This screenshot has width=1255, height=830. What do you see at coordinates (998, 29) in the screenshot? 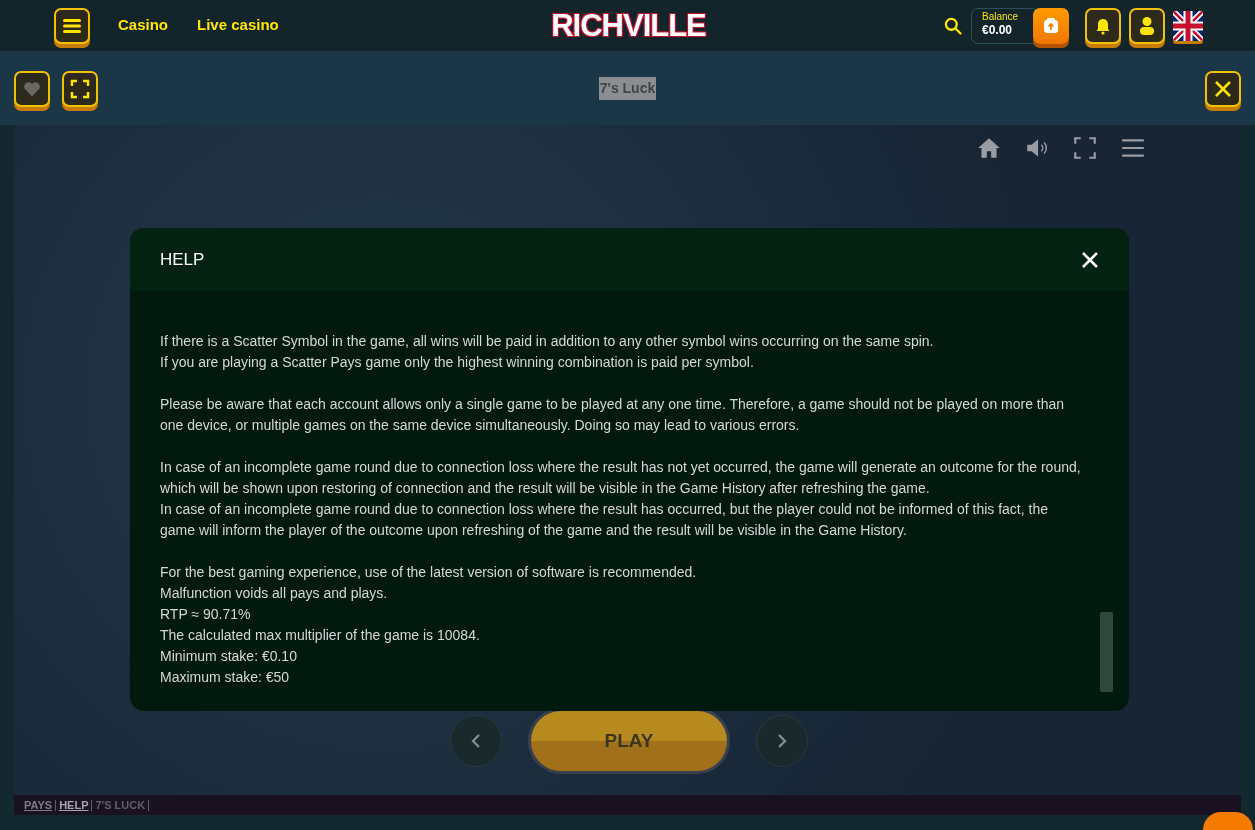
I see `balance-value: €0.00` at bounding box center [998, 29].